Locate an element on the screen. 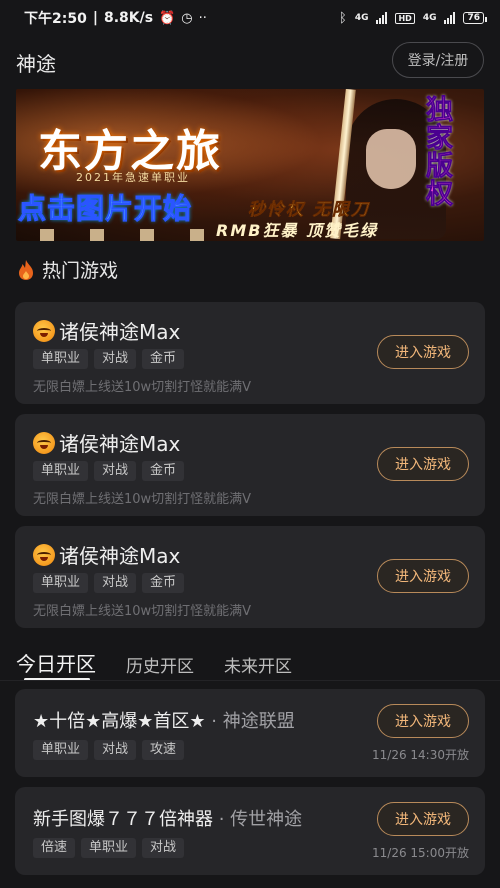 The height and width of the screenshot is (888, 500). server-group: · 传世神途 is located at coordinates (260, 819).